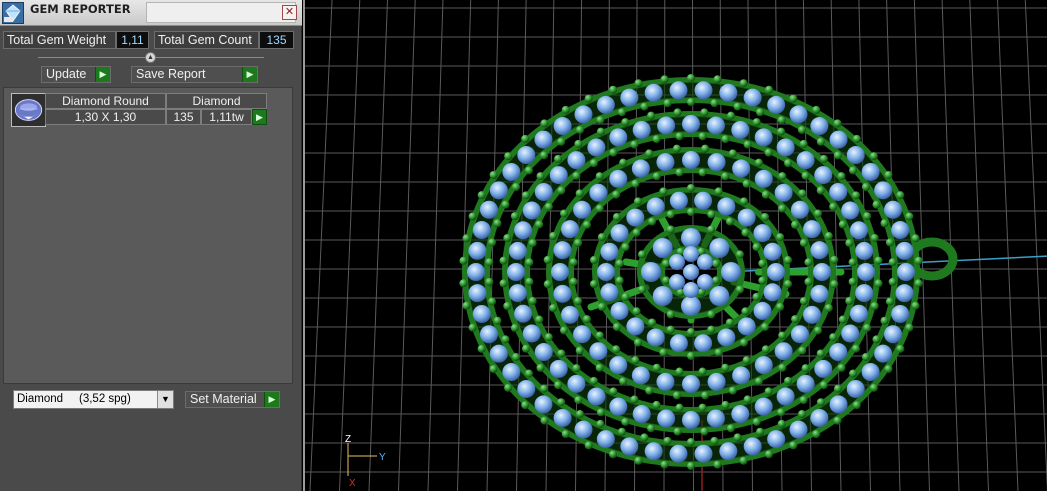 The height and width of the screenshot is (491, 1047). Describe the element at coordinates (165, 399) in the screenshot. I see `chevron-down-icon: ▼` at that location.